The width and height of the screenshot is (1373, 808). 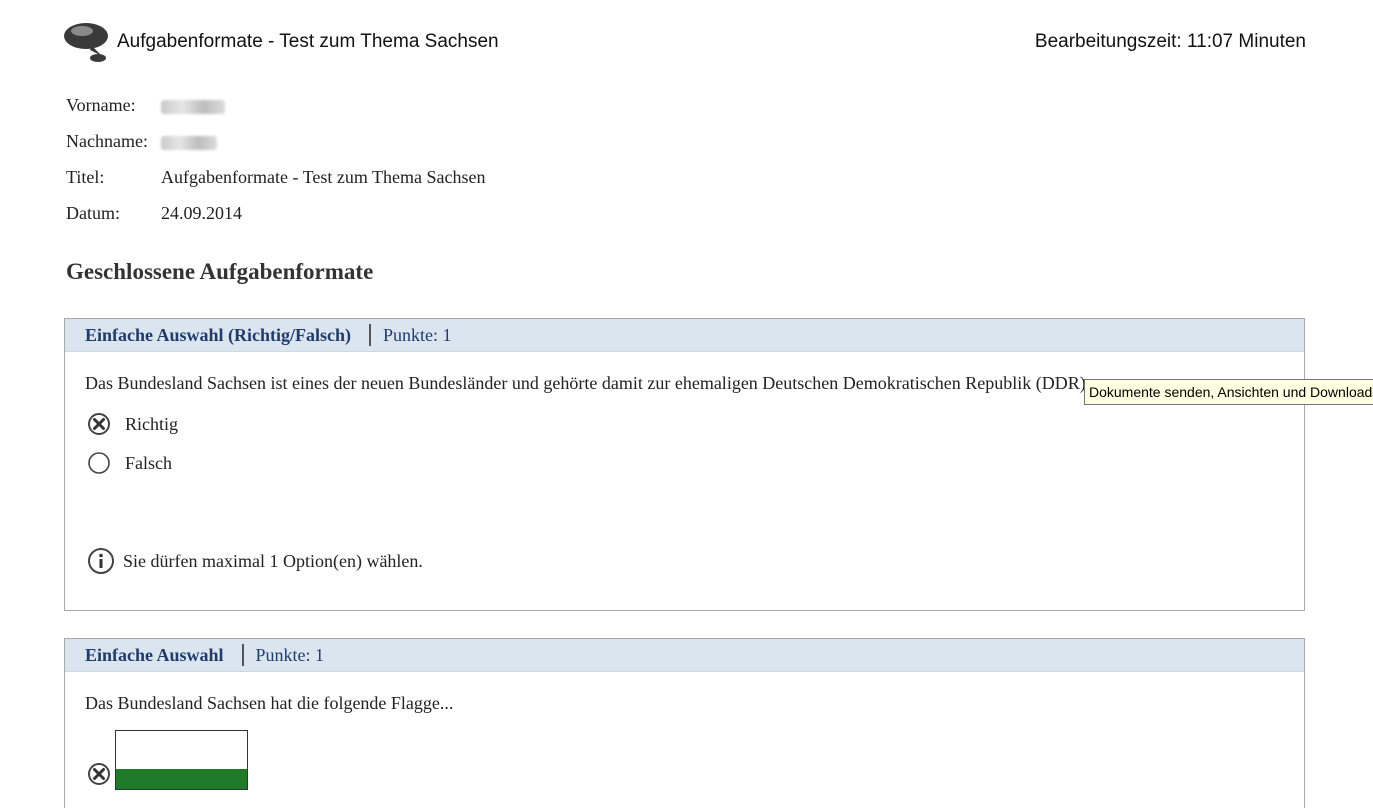 I want to click on elapsed-time: Bearbeitungszeit: 11:07 Minuten, so click(x=1170, y=41).